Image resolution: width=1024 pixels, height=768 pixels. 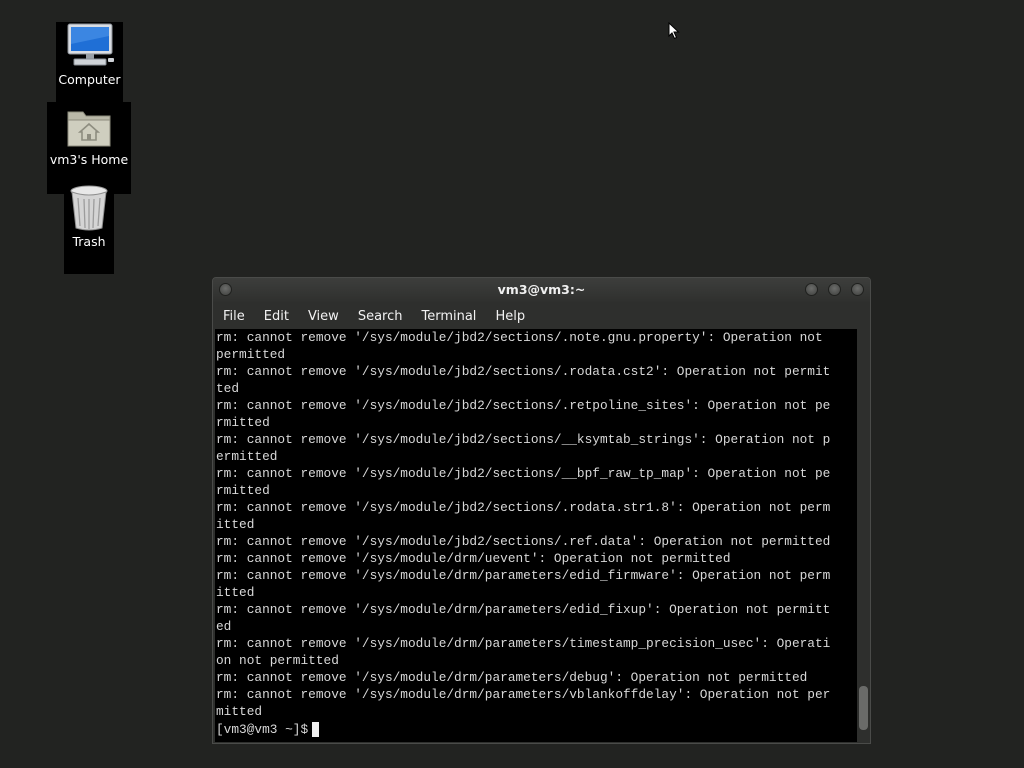 What do you see at coordinates (674, 31) in the screenshot?
I see `mouse-pointer-icon` at bounding box center [674, 31].